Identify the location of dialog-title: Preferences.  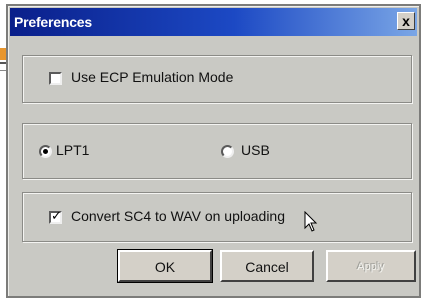
(53, 22).